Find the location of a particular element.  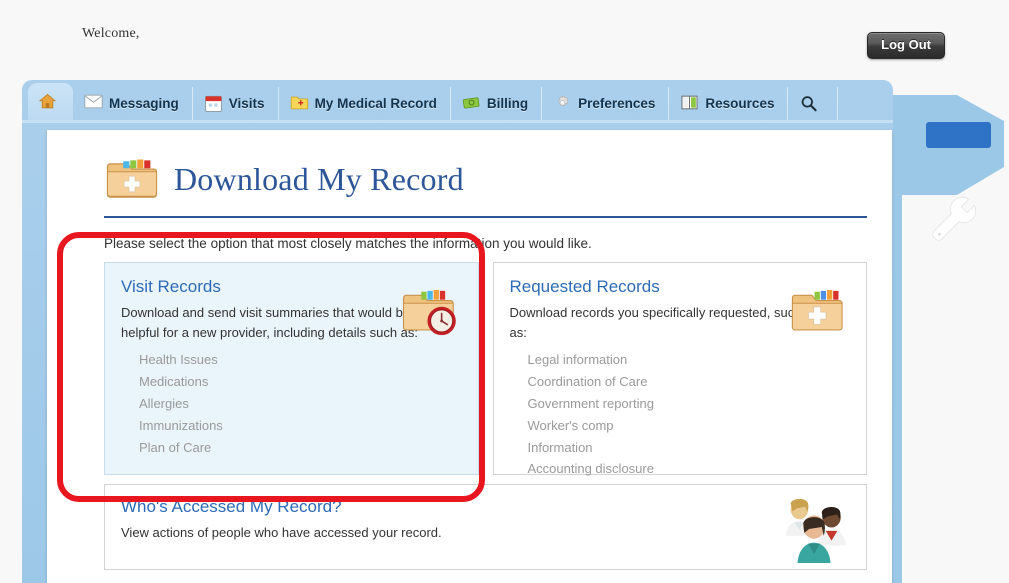

book-icon is located at coordinates (689, 103).